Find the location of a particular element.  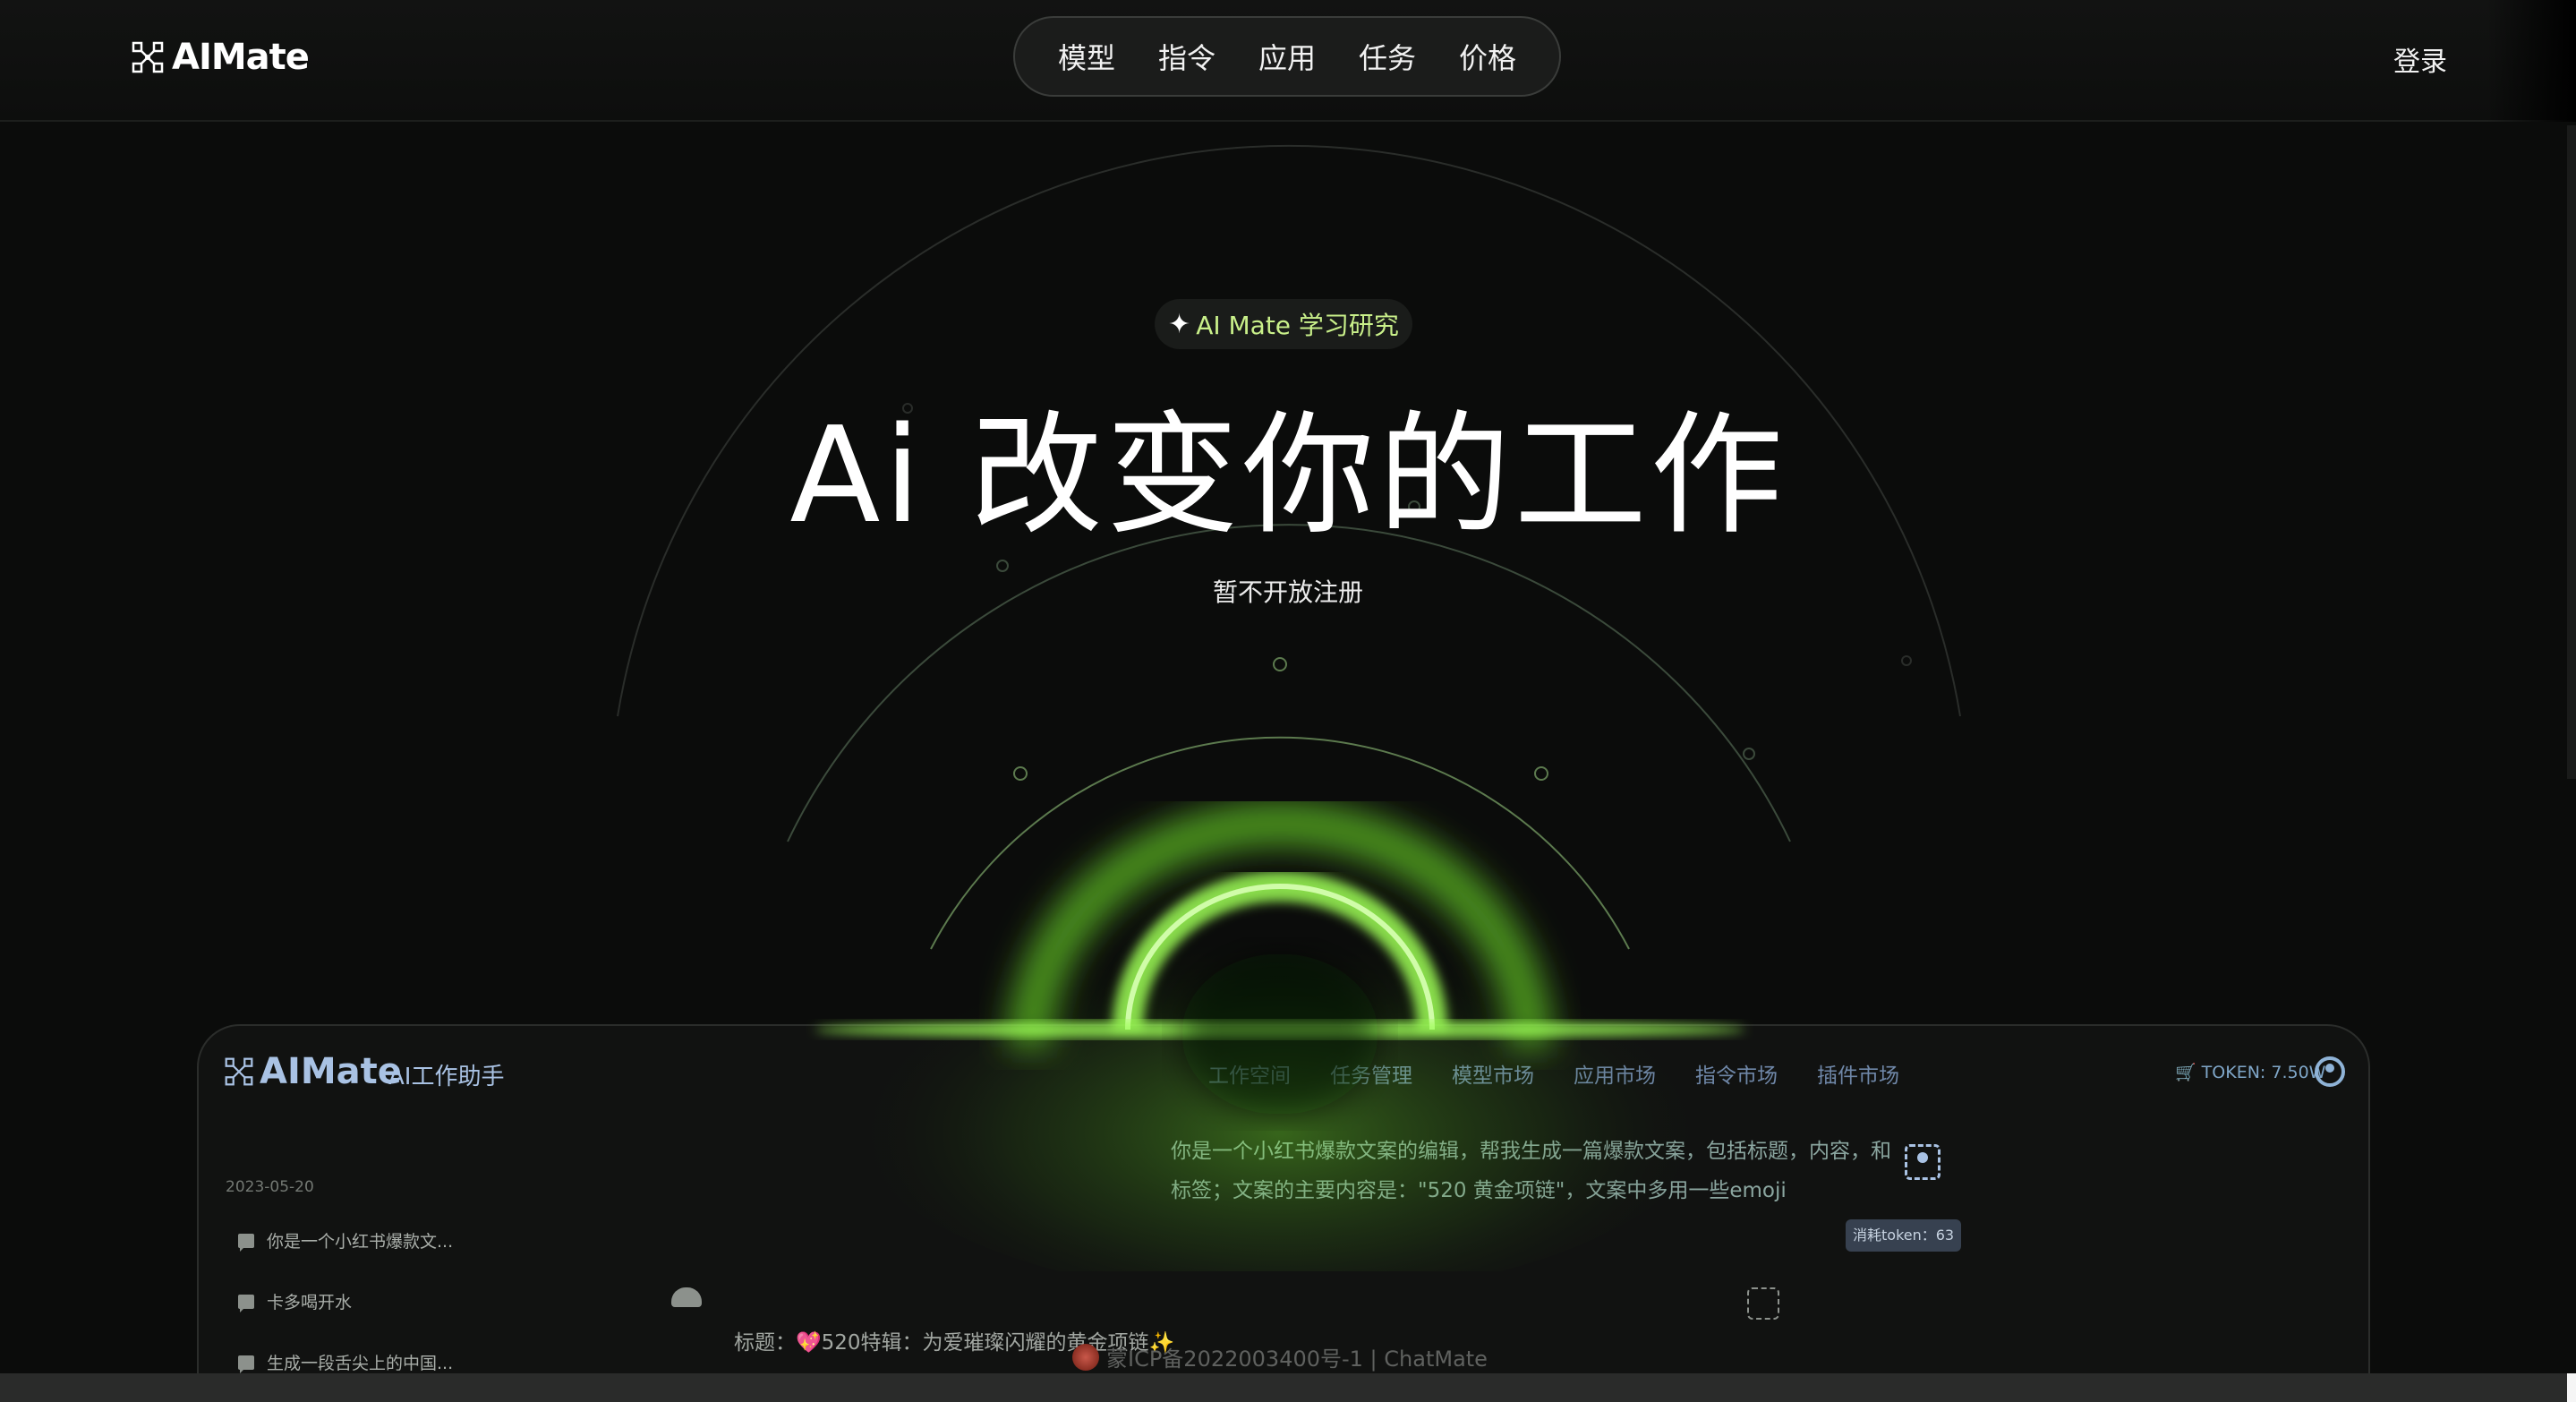

conversation-item: 卡多喝开水 is located at coordinates (295, 1301).